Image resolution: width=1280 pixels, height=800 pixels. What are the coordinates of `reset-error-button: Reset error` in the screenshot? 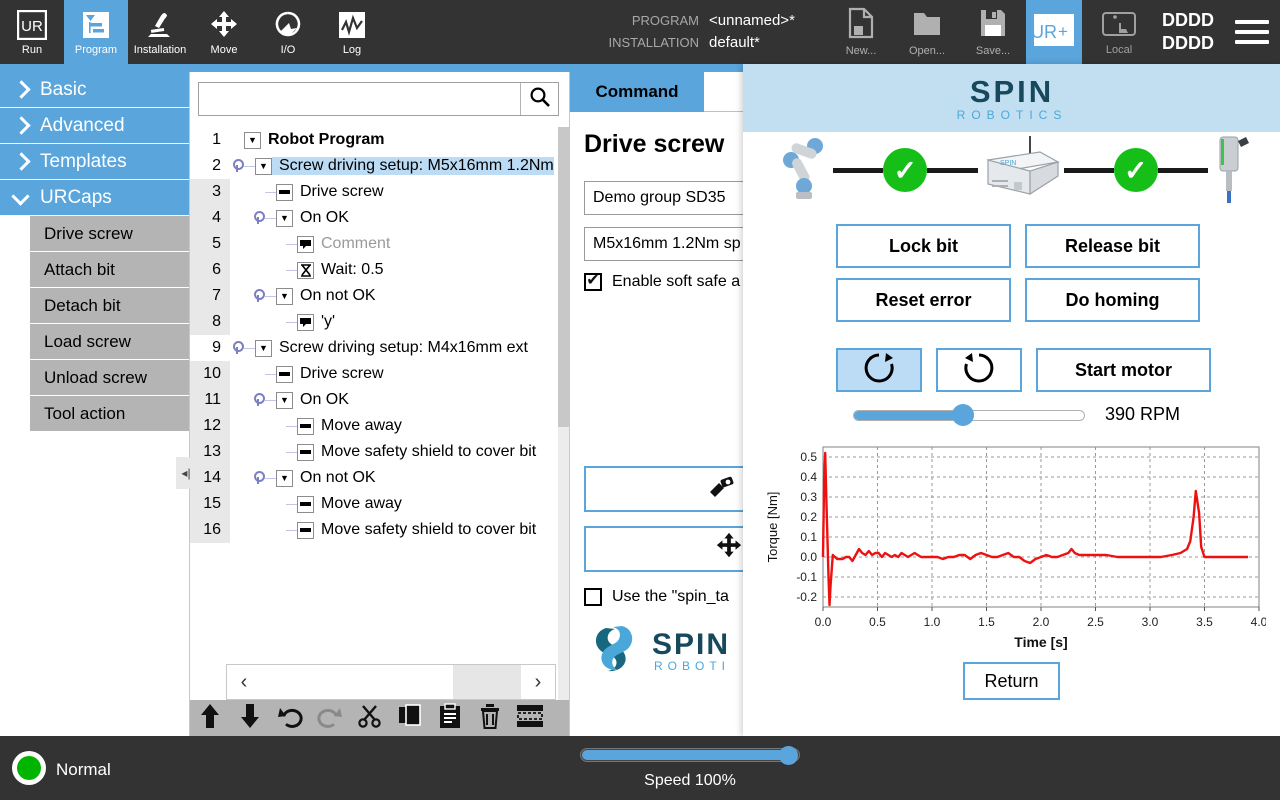 It's located at (923, 300).